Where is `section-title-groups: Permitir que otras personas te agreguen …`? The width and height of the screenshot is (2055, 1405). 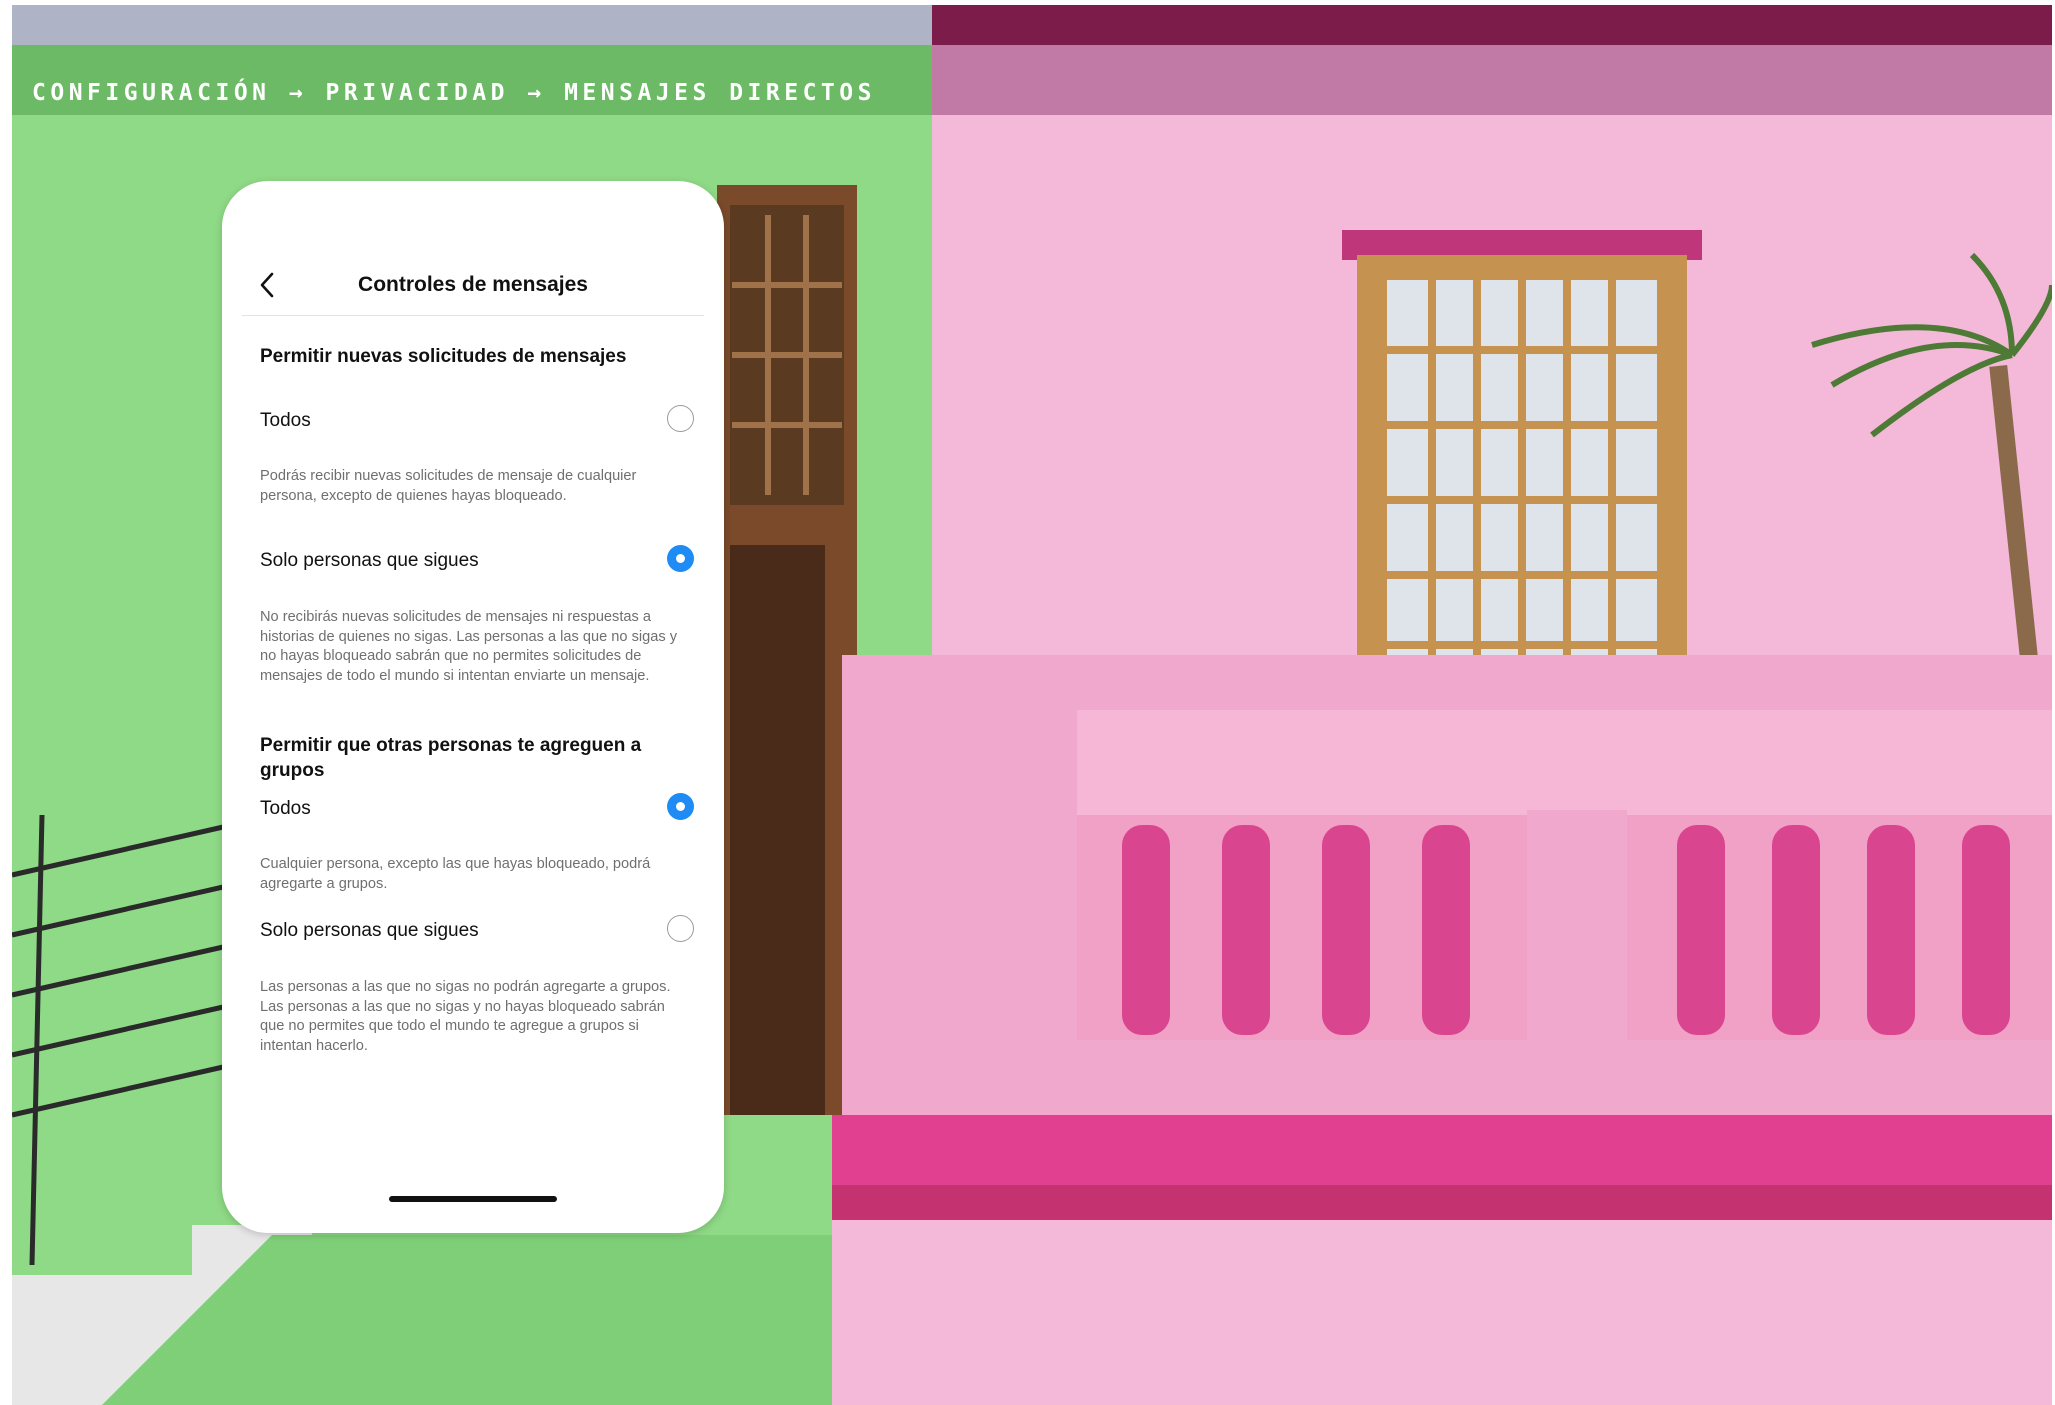 section-title-groups: Permitir que otras personas te agreguen … is located at coordinates (451, 758).